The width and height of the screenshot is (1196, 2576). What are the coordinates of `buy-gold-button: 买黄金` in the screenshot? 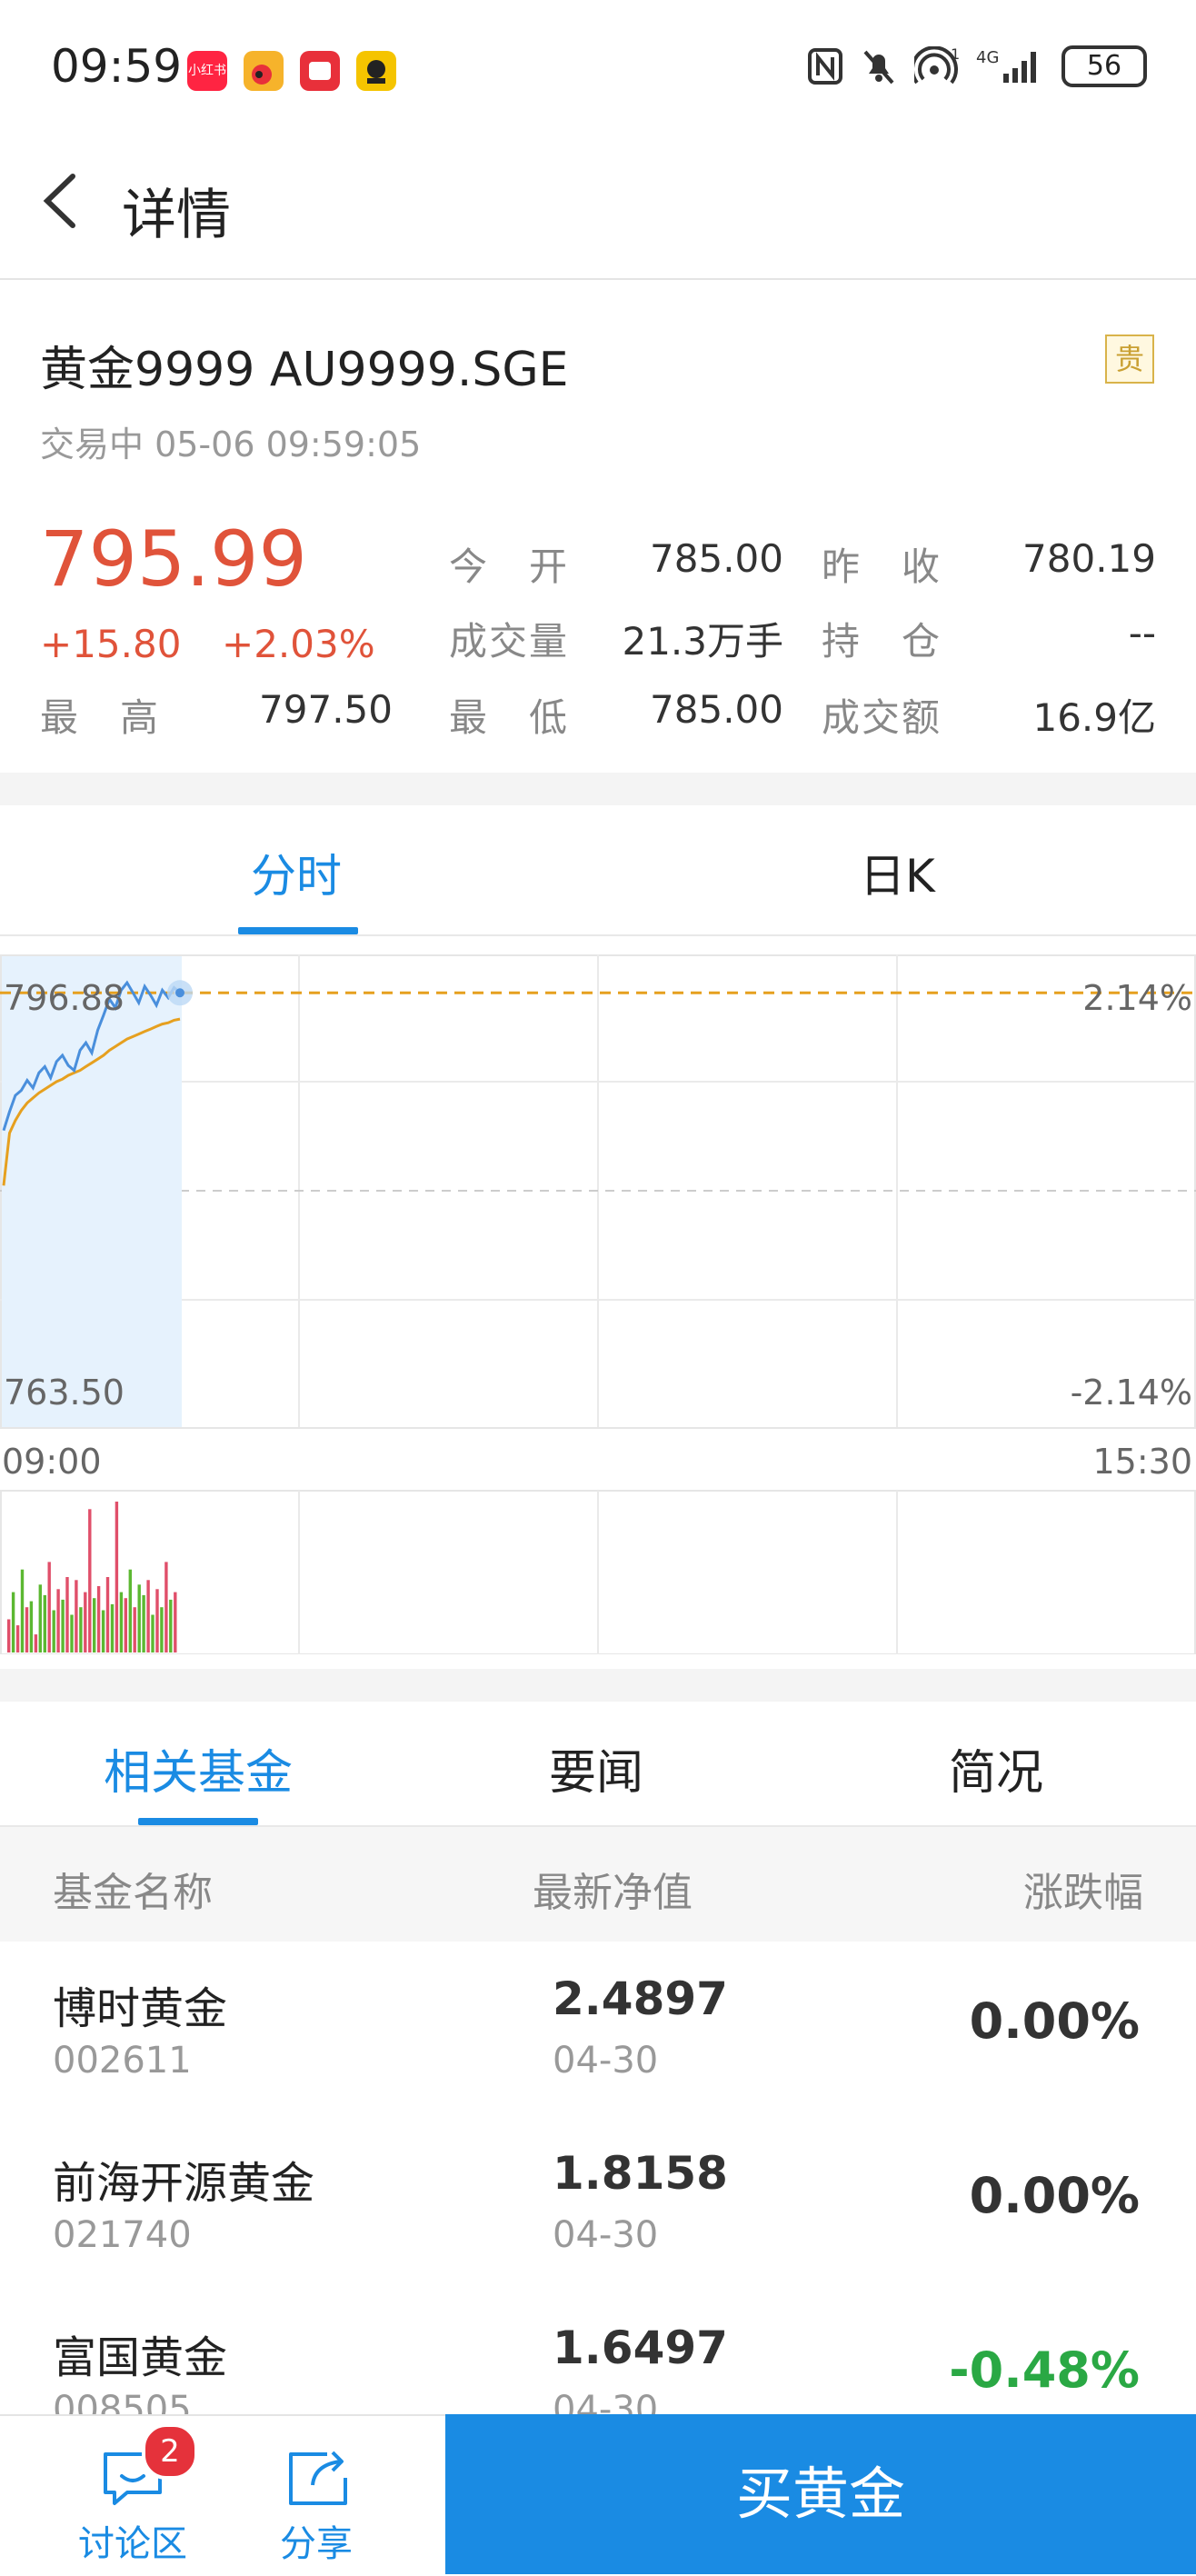 It's located at (820, 2494).